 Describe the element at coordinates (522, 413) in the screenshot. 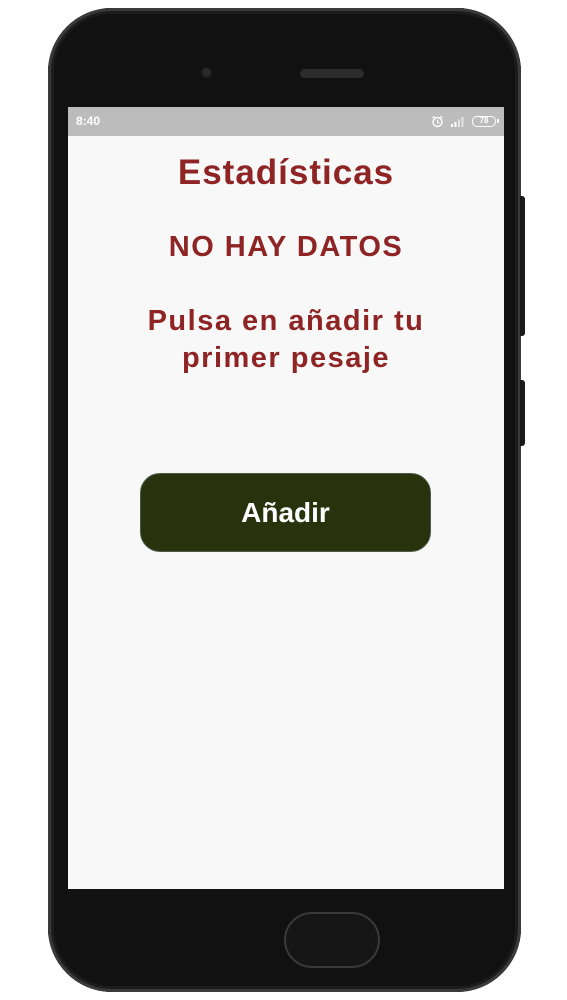

I see `volume-side-button` at that location.